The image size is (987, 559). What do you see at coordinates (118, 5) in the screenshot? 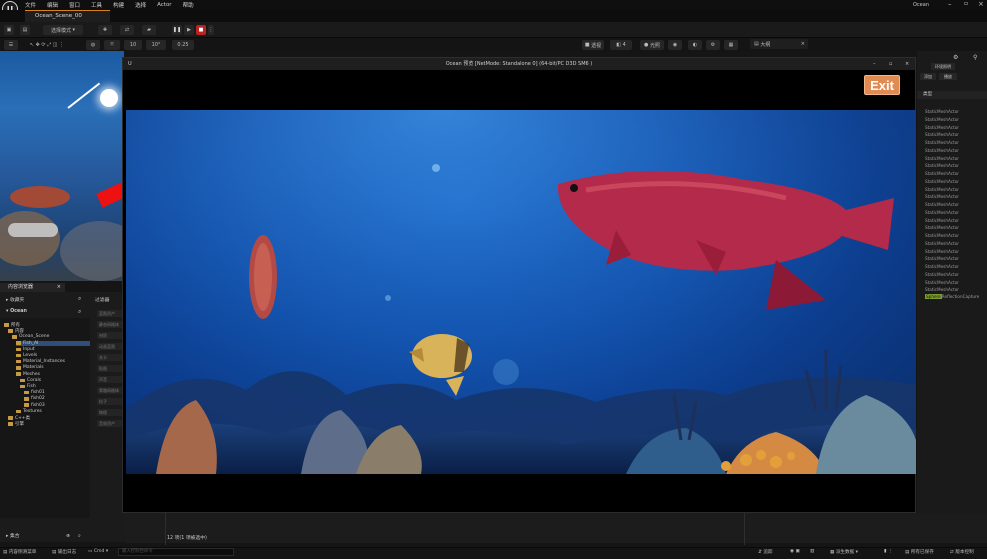
I see `menu-build: 构建` at bounding box center [118, 5].